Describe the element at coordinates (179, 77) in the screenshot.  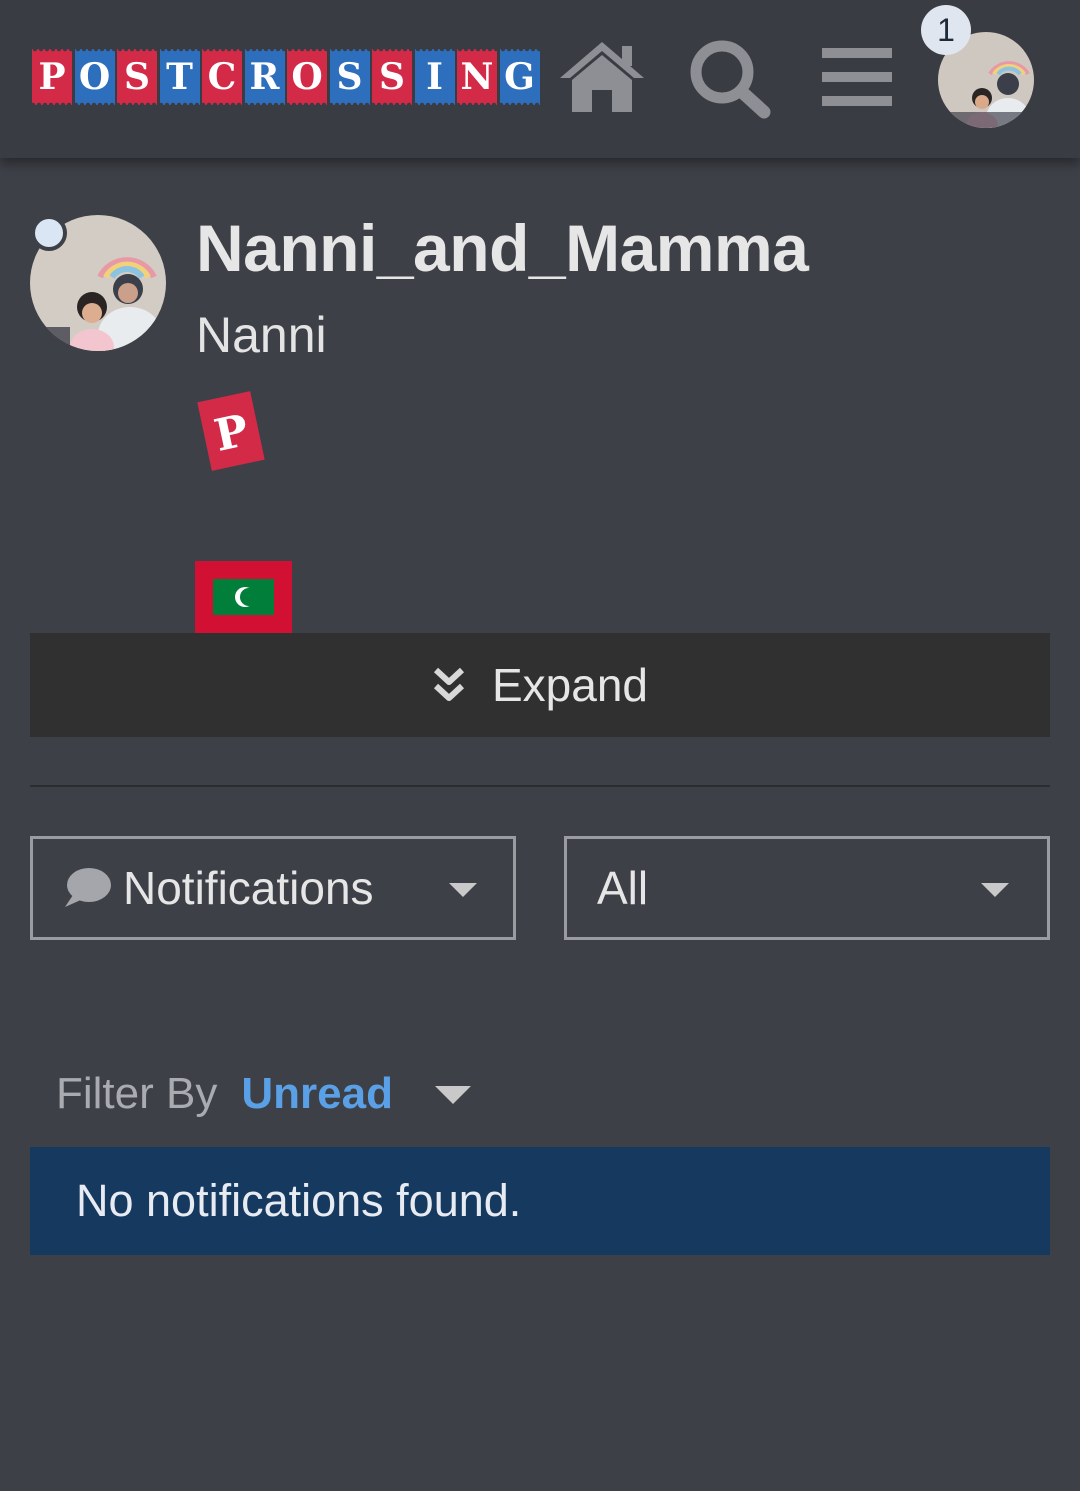
I see `logo-letter-tile: T` at that location.